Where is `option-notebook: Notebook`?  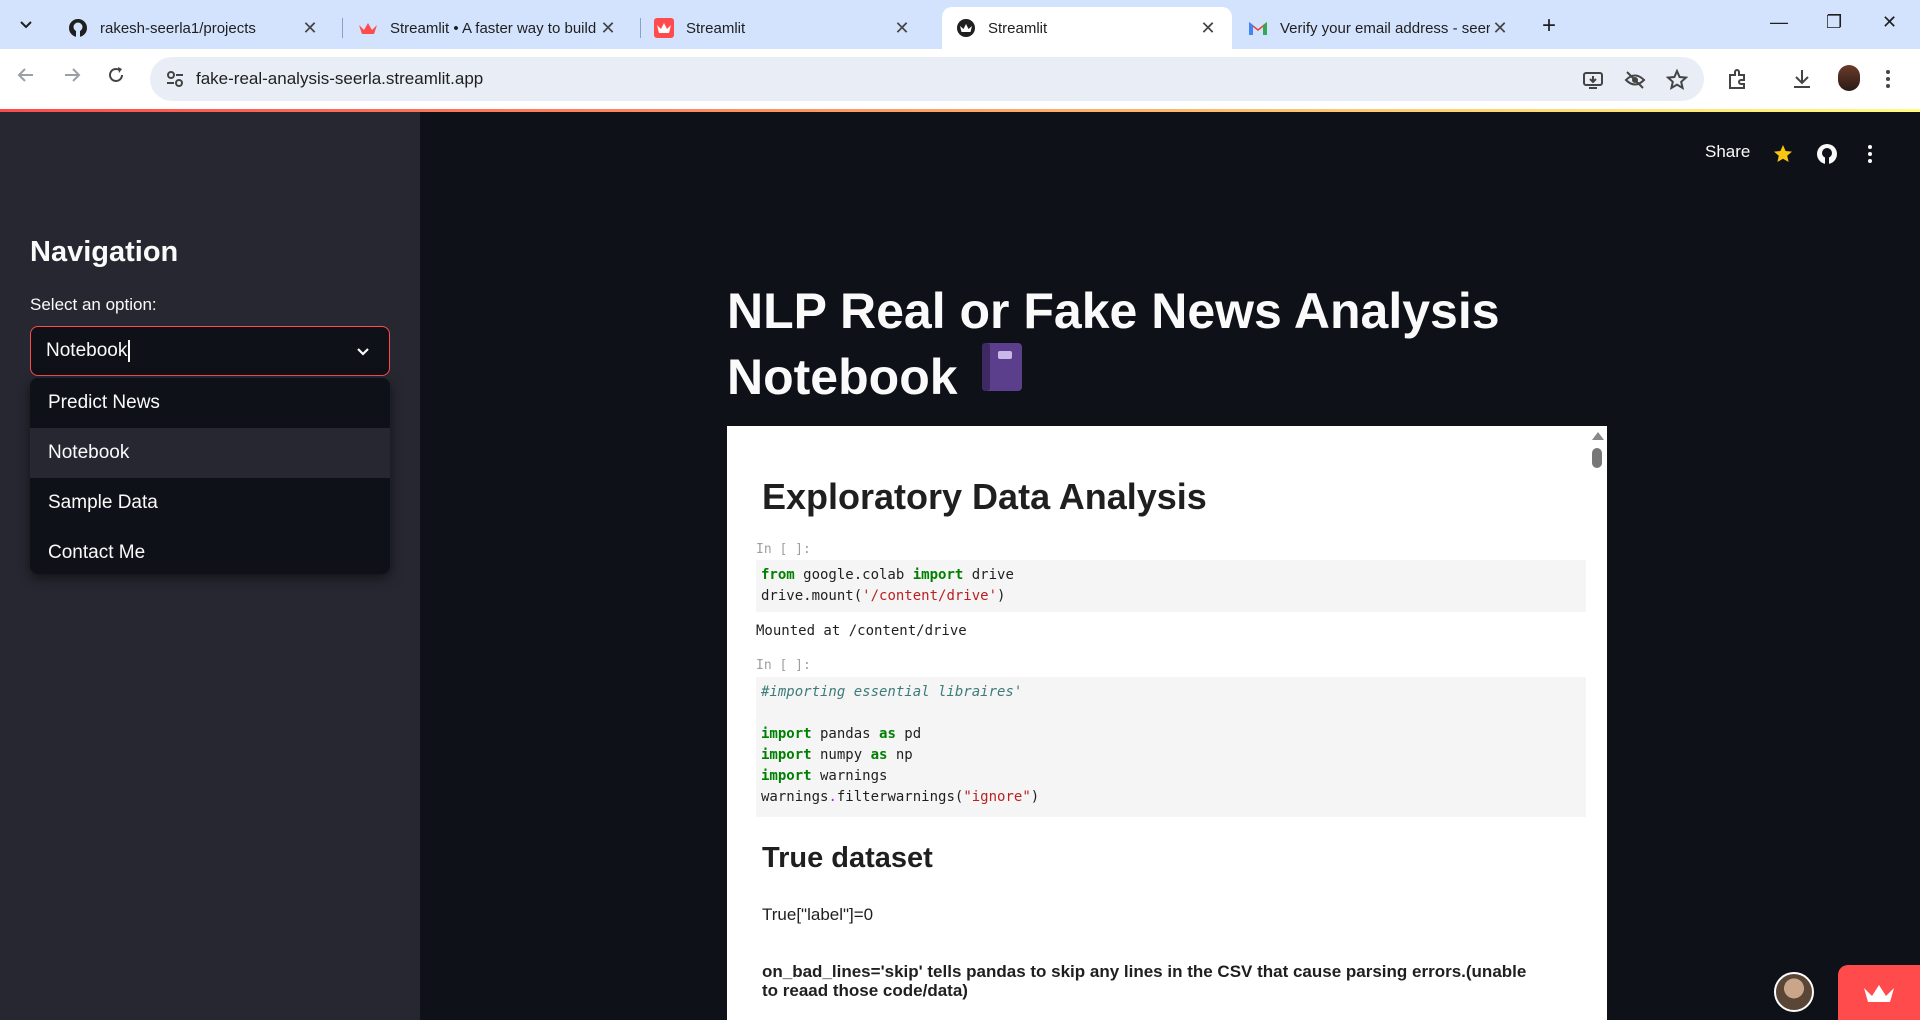 option-notebook: Notebook is located at coordinates (210, 453).